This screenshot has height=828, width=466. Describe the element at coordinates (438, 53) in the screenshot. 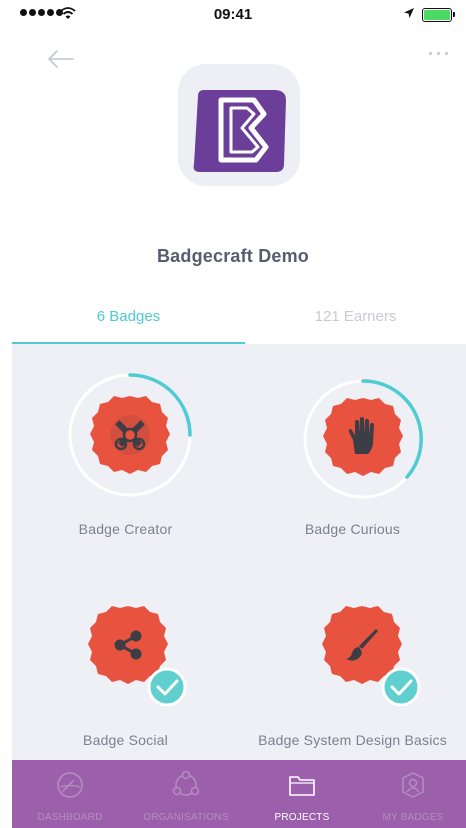

I see `more-options-icon` at that location.